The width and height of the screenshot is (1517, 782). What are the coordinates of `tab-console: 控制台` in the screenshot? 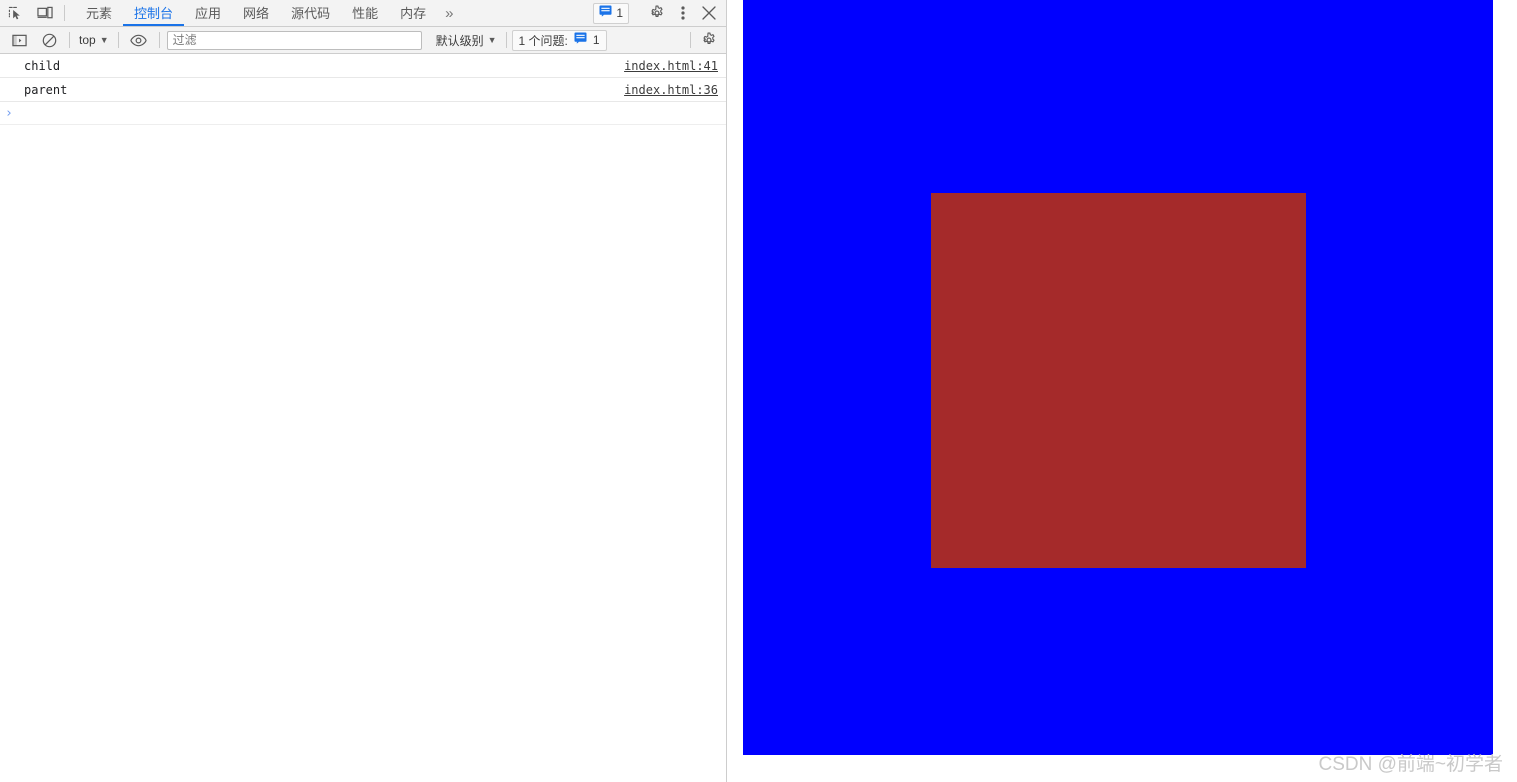 It's located at (154, 13).